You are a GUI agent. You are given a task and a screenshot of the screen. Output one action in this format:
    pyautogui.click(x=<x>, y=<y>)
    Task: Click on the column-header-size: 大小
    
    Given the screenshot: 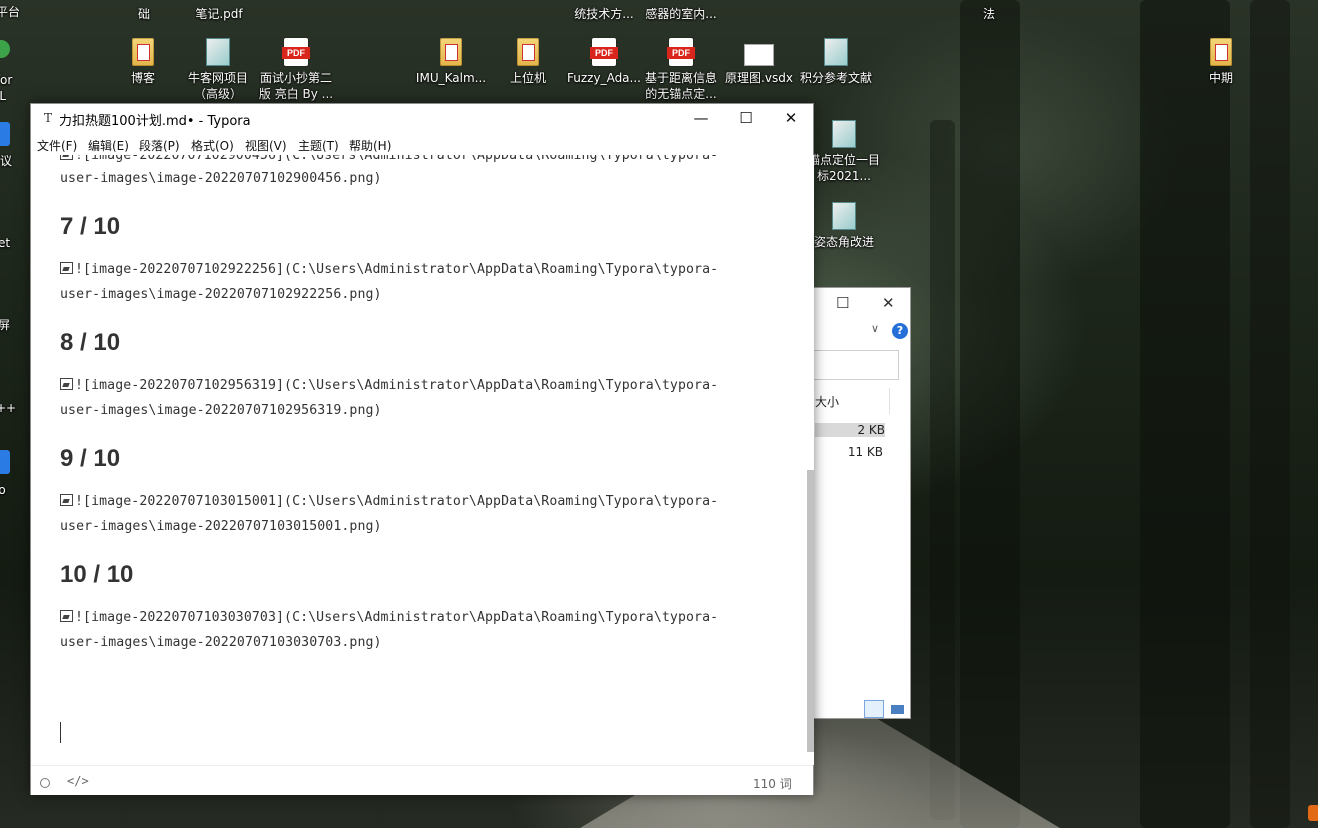 What is the action you would take?
    pyautogui.click(x=827, y=401)
    